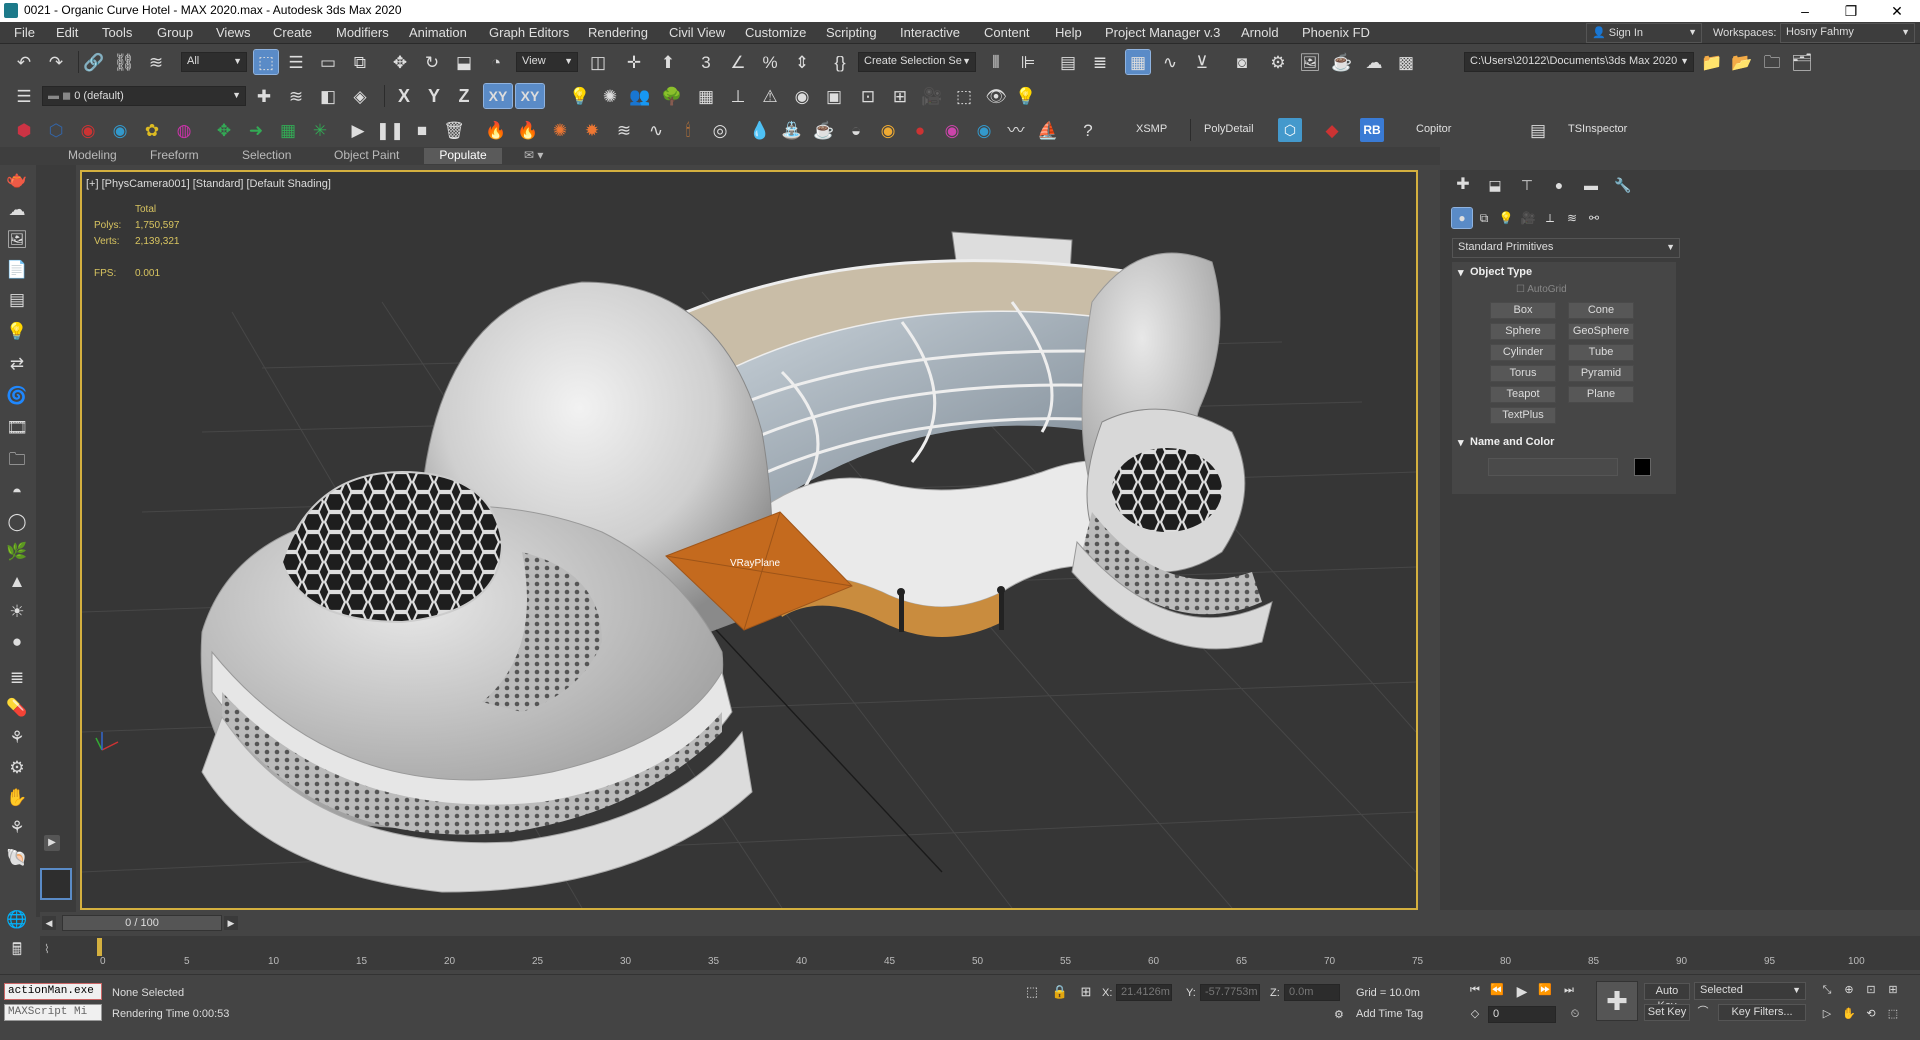 Image resolution: width=1920 pixels, height=1040 pixels. Describe the element at coordinates (920, 130) in the screenshot. I see `red-sphere-icon: ●` at that location.